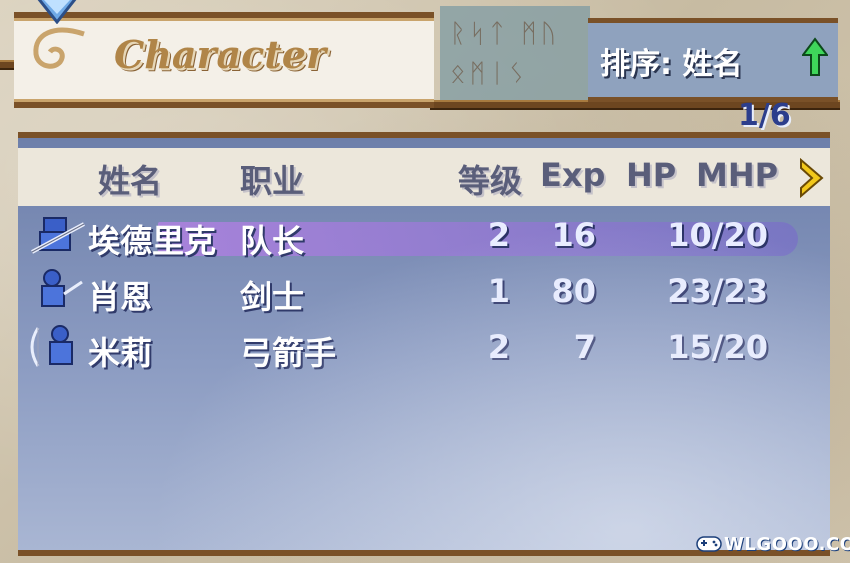 Image resolution: width=850 pixels, height=563 pixels. Describe the element at coordinates (152, 241) in the screenshot. I see `character-name: 埃德里克` at that location.